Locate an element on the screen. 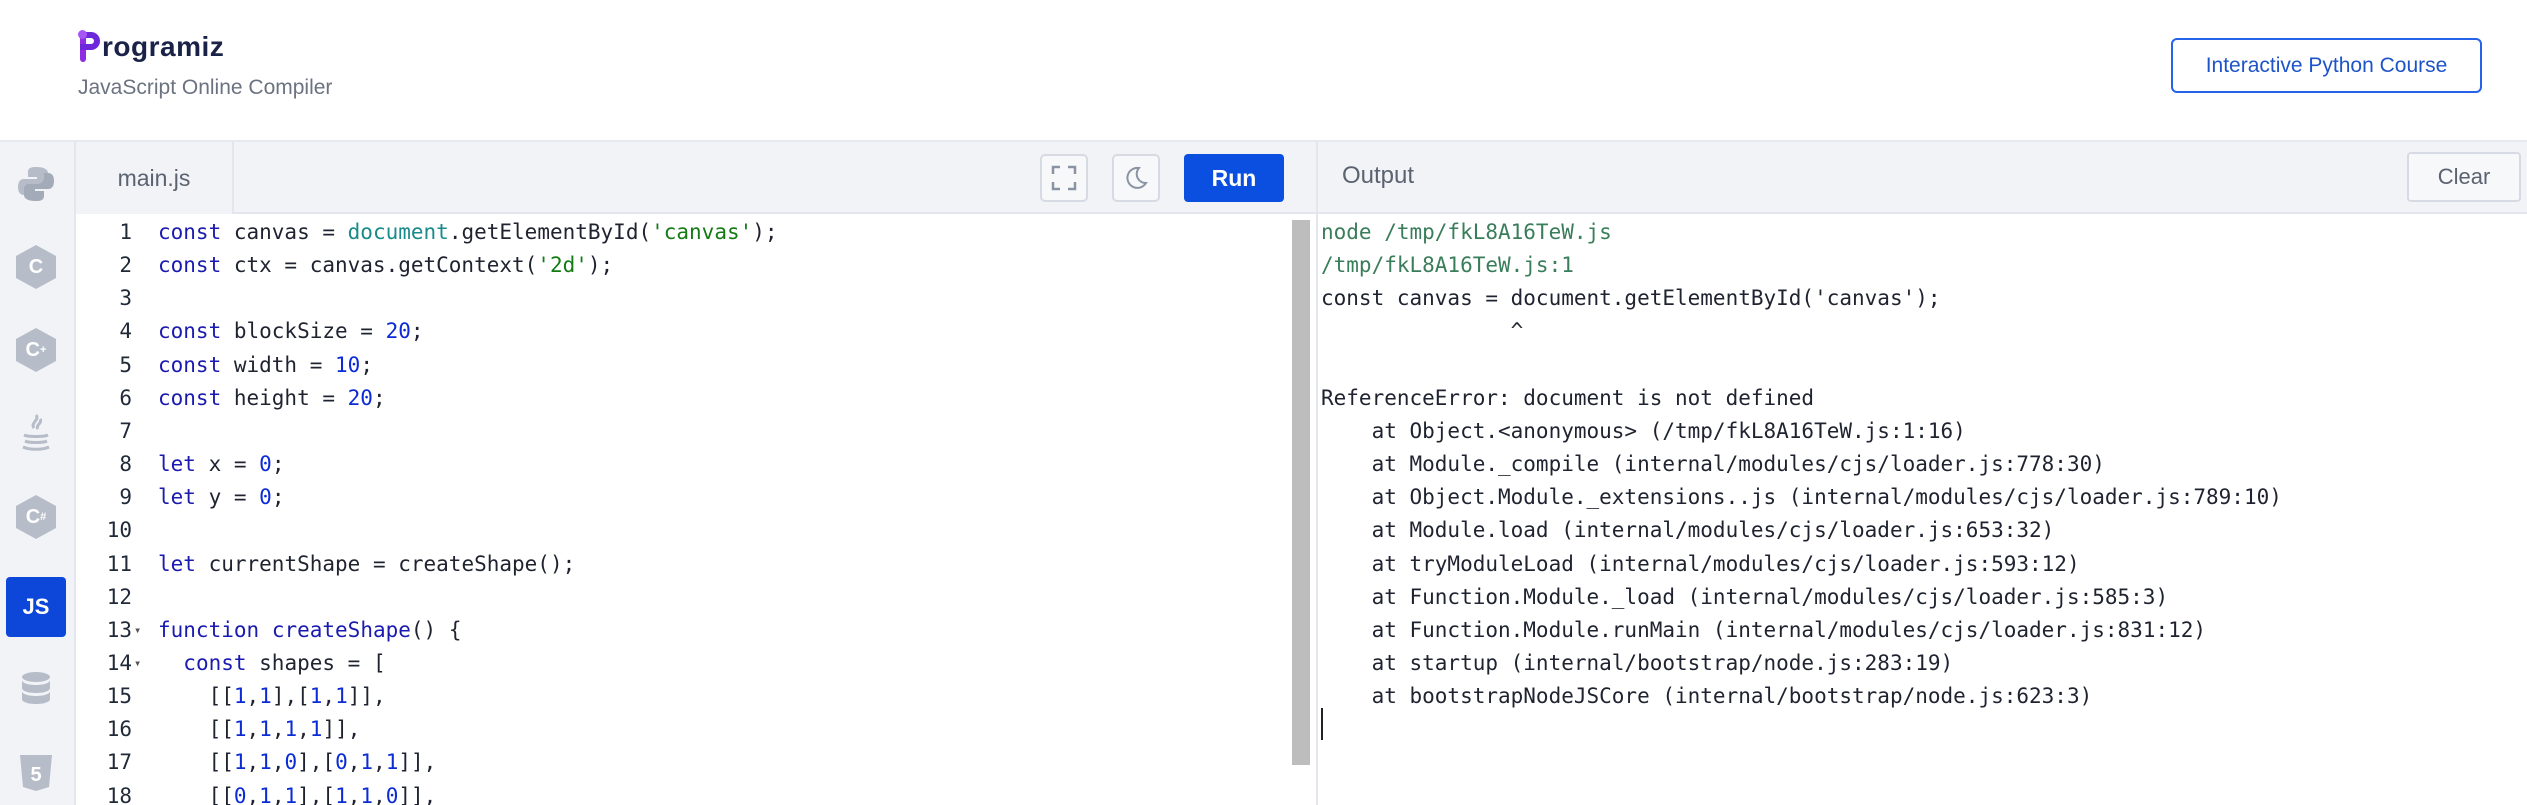 The height and width of the screenshot is (805, 2527). line-number: 9 is located at coordinates (125, 497).